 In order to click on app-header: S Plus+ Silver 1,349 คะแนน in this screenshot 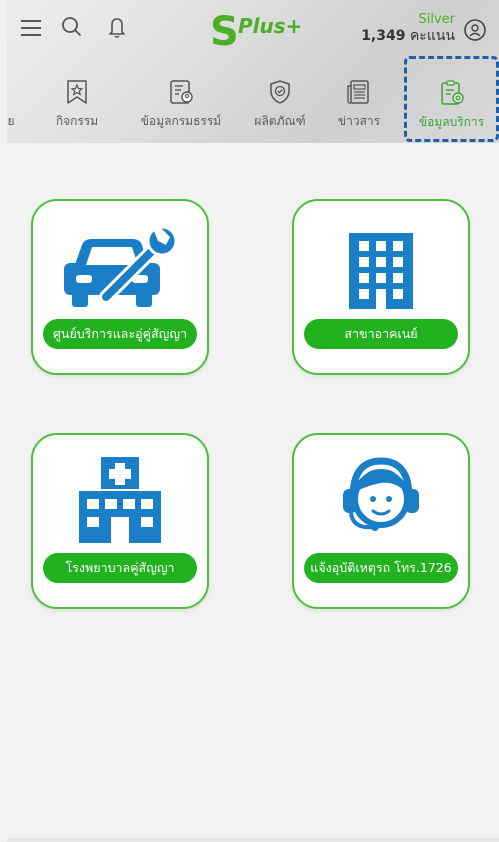, I will do `click(253, 30)`.